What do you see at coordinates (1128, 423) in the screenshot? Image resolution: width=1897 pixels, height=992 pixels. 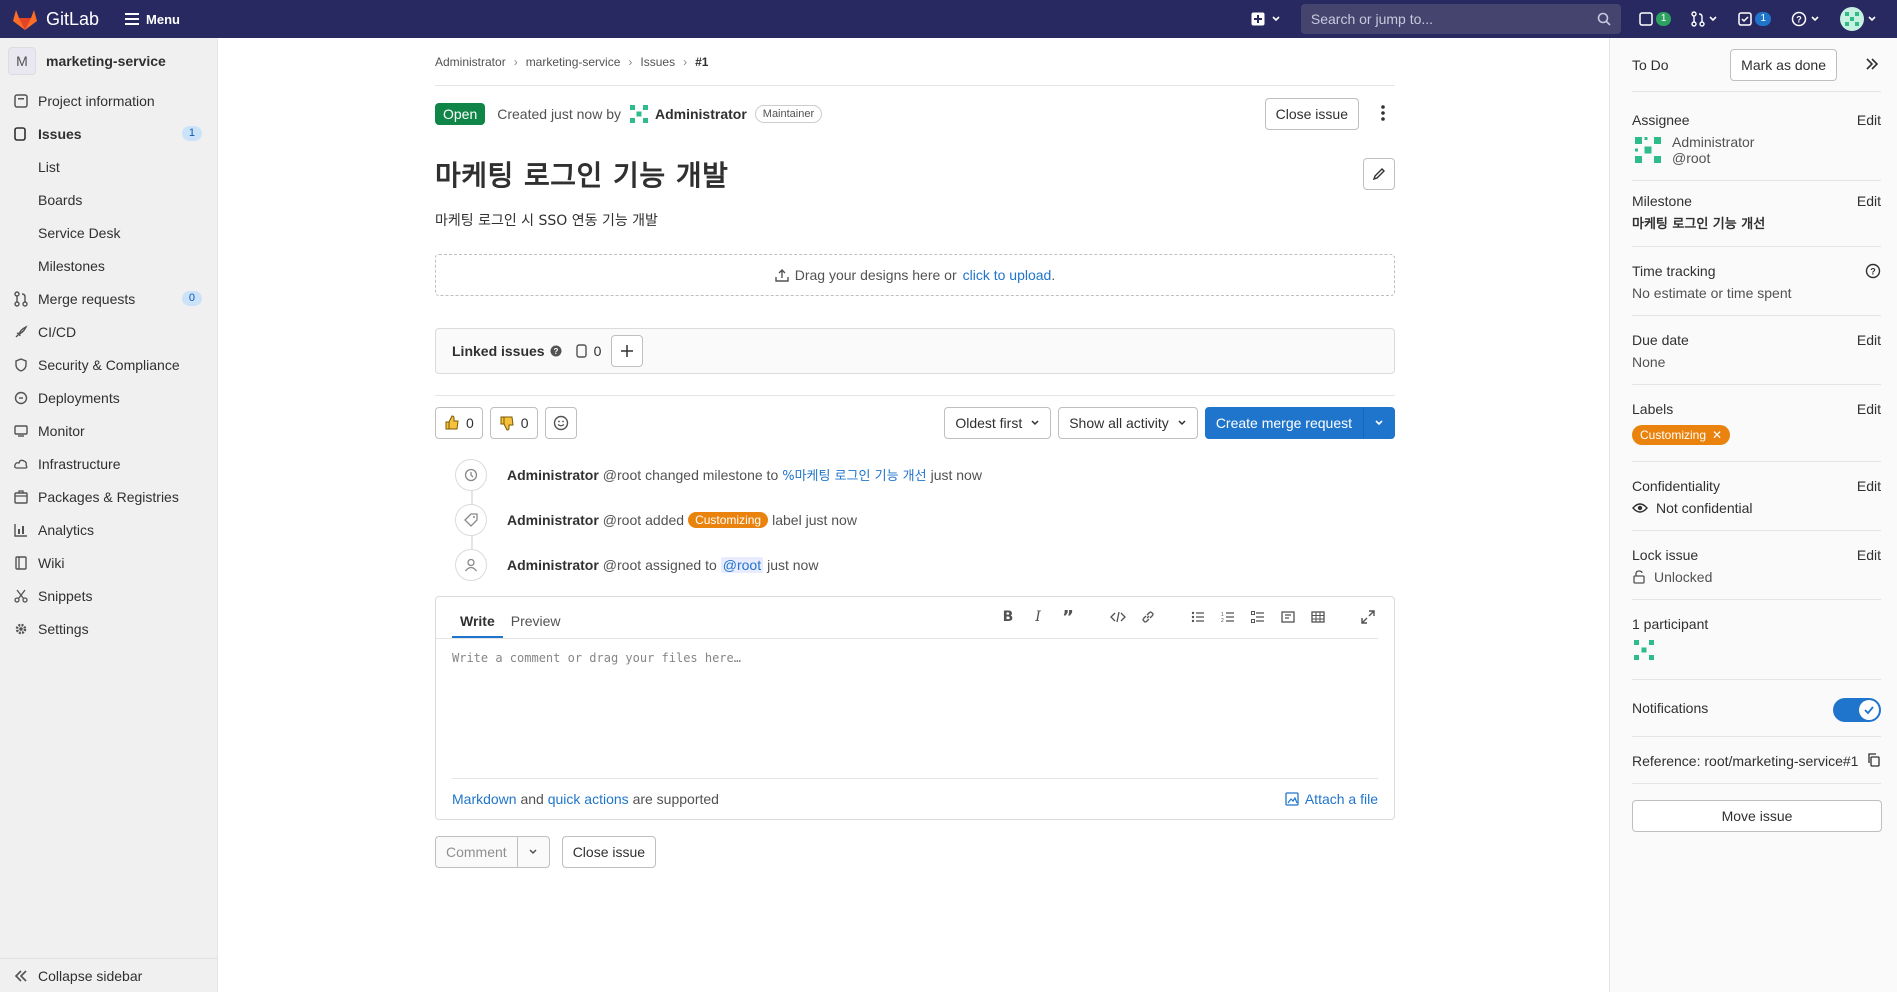 I see `activity-filter-dropdown: Show all activity` at bounding box center [1128, 423].